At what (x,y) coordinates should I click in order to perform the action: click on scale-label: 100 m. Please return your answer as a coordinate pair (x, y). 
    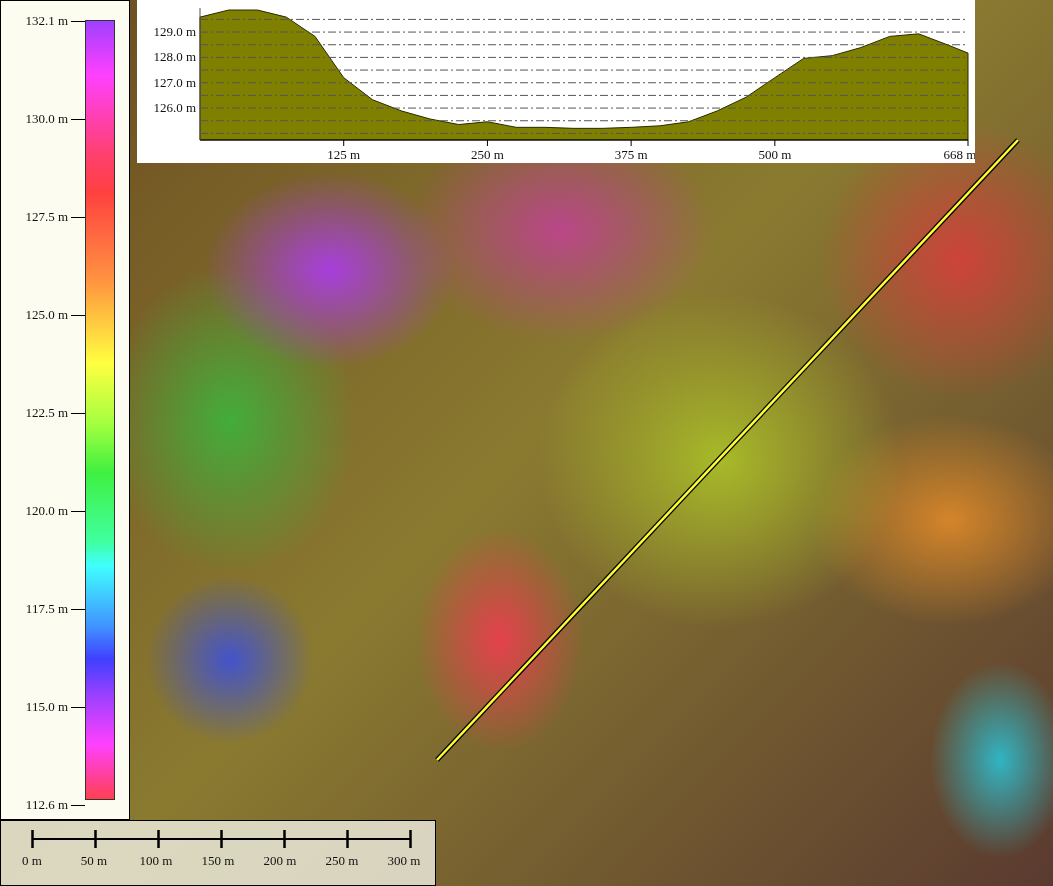
    Looking at the image, I should click on (156, 861).